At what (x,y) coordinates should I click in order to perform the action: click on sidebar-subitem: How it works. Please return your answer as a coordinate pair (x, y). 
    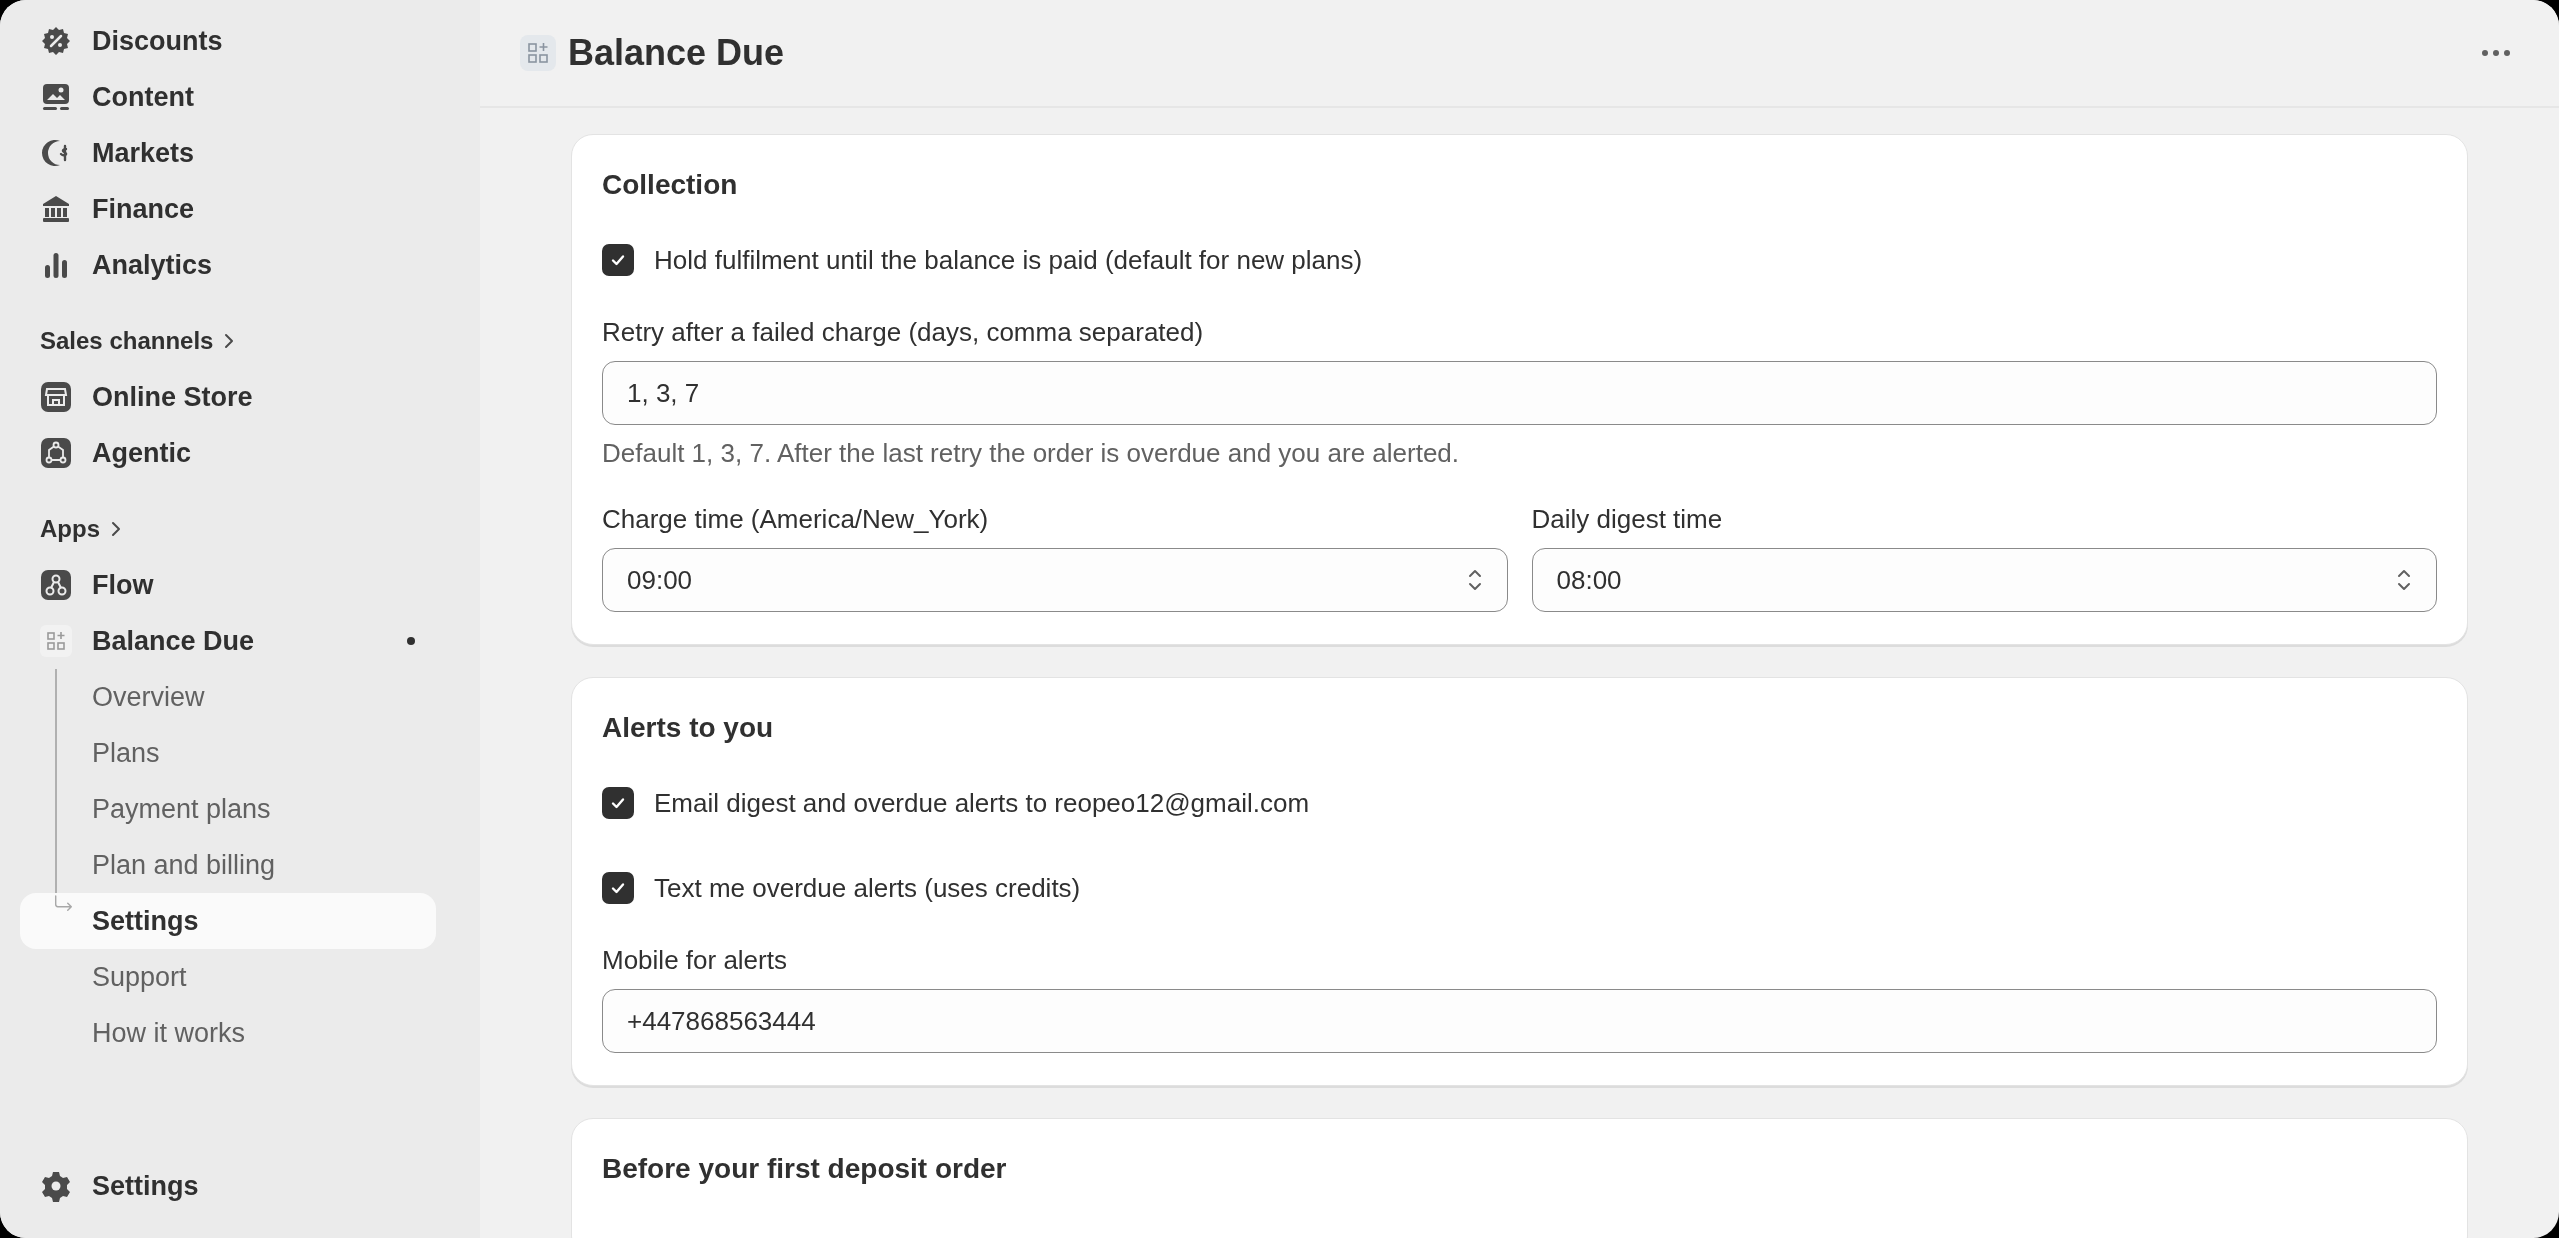
    Looking at the image, I should click on (228, 1033).